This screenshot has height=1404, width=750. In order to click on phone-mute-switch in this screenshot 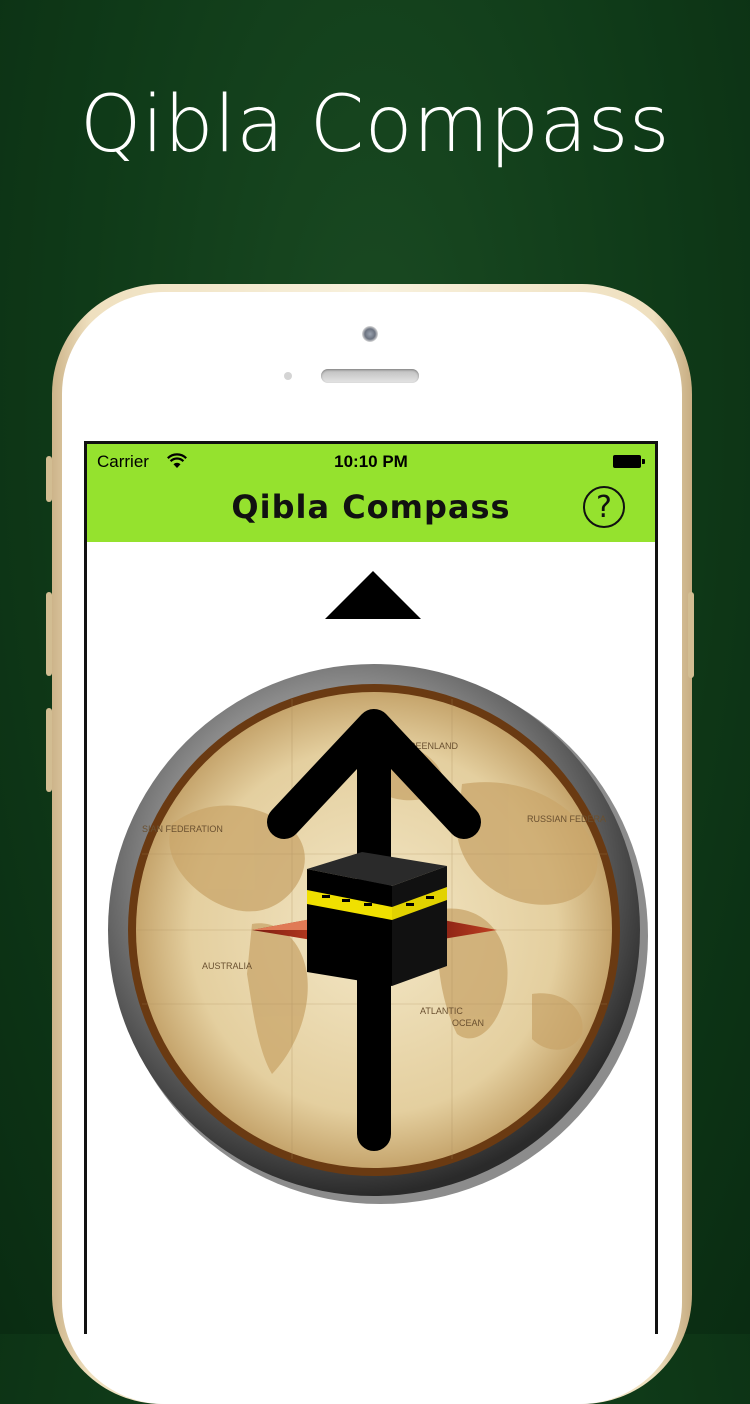, I will do `click(49, 479)`.